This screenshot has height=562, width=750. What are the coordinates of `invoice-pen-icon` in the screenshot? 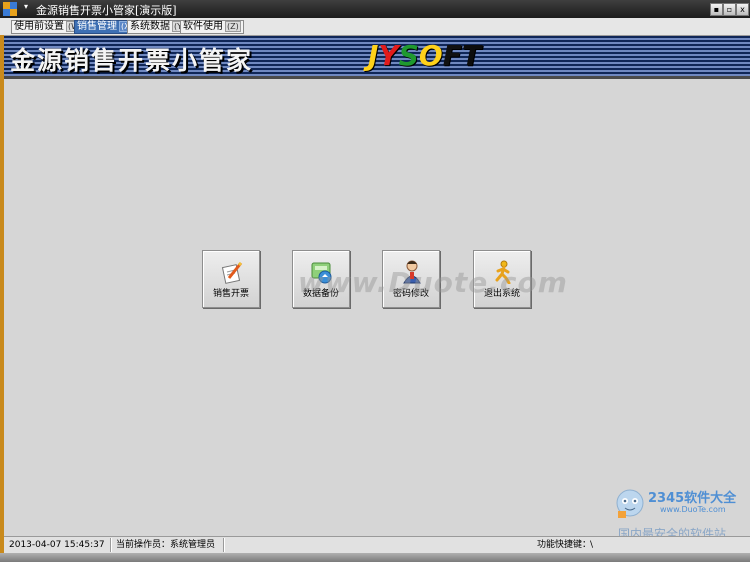 It's located at (232, 272).